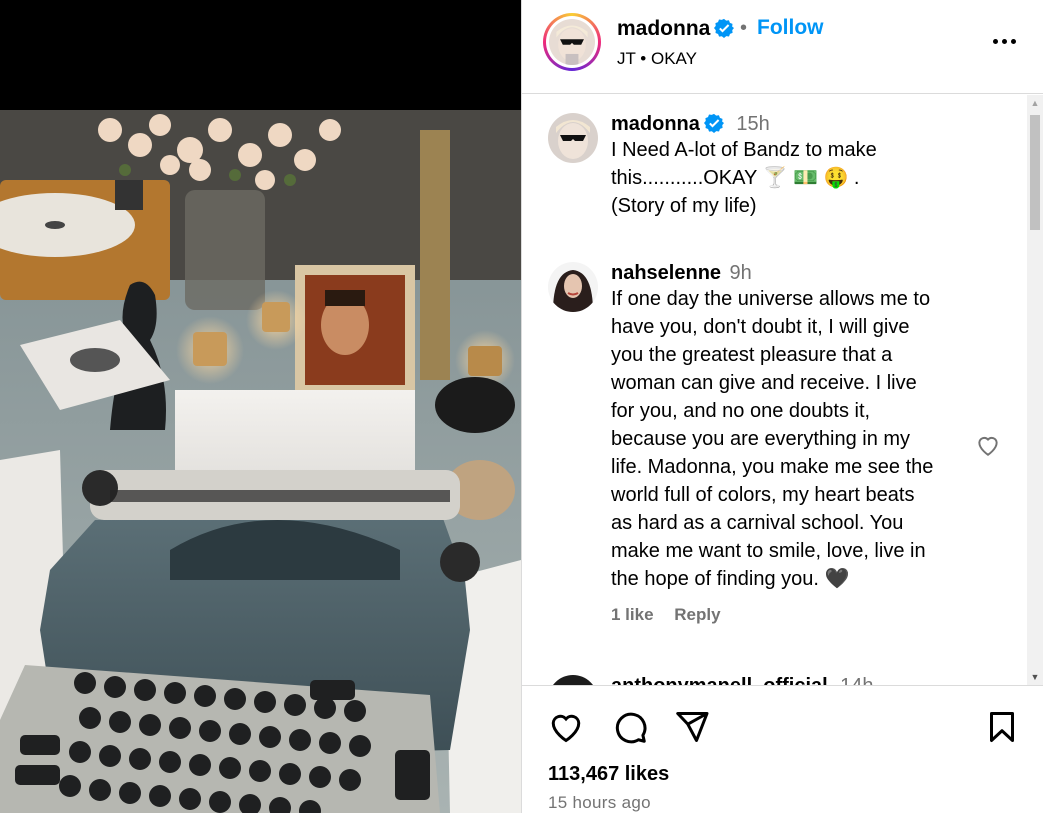  Describe the element at coordinates (599, 803) in the screenshot. I see `post-timestamp: 15 hours ago` at that location.